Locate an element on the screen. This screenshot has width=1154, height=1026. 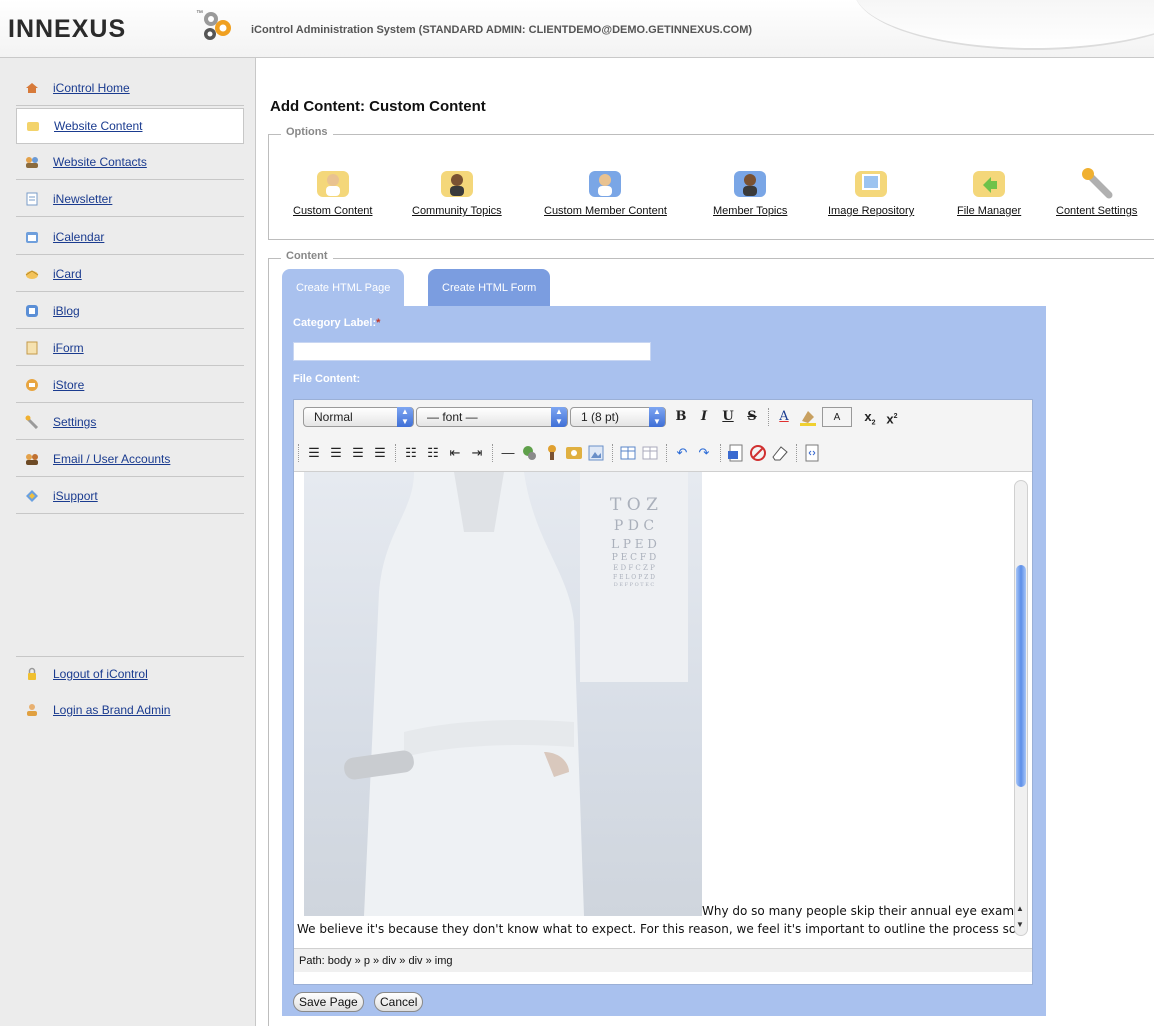
sidebar-item-label: iControl Home is located at coordinates (91, 88).